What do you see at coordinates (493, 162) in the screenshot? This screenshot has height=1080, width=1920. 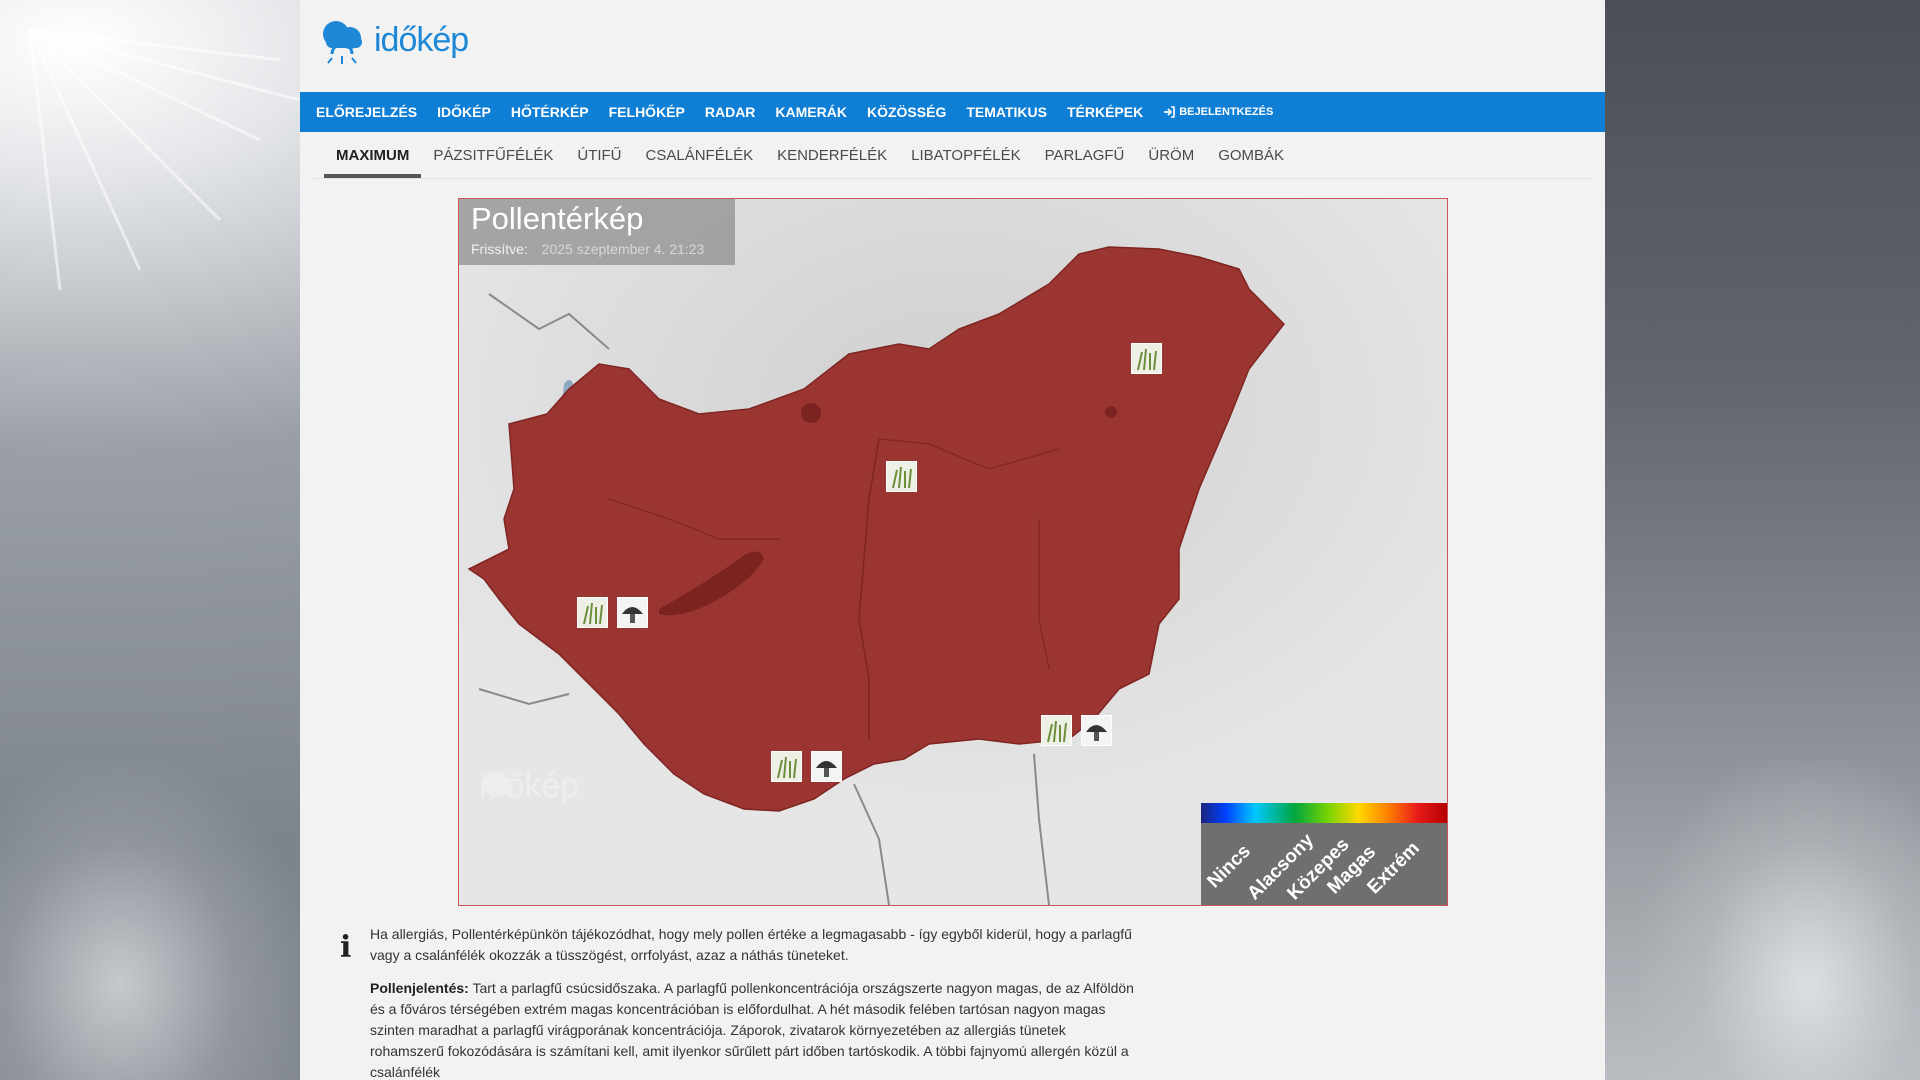 I see `tab-pazsitfufelek: PÁZSITFŰFÉLÉK` at bounding box center [493, 162].